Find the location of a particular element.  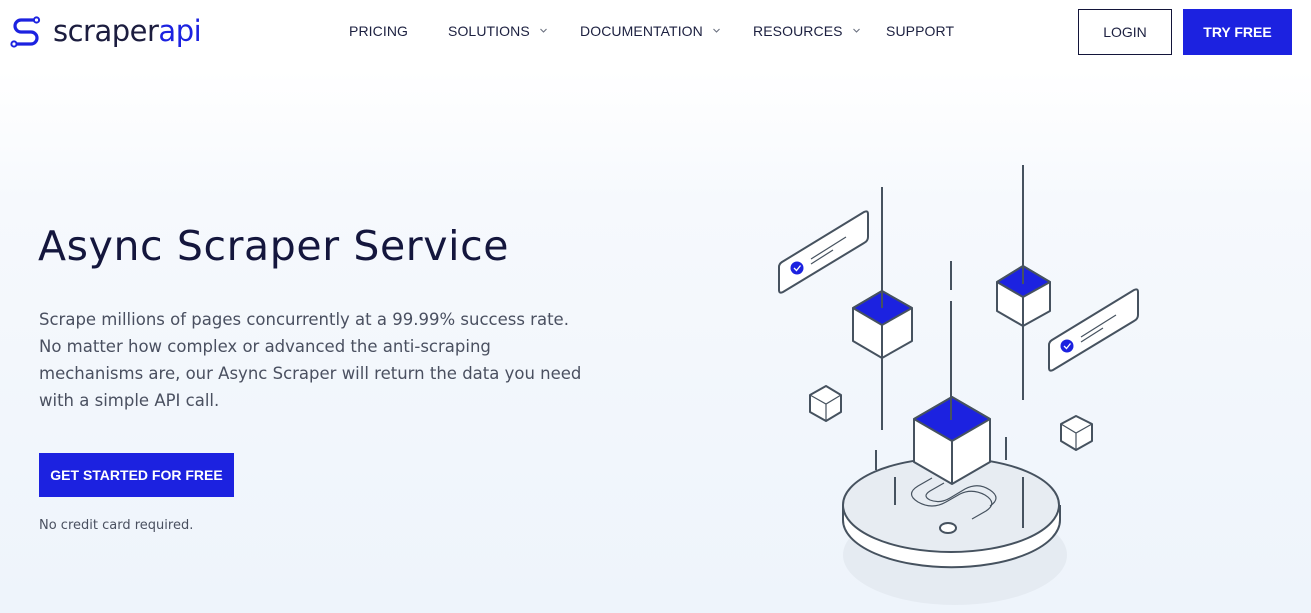

small-cube-right is located at coordinates (1076, 433).